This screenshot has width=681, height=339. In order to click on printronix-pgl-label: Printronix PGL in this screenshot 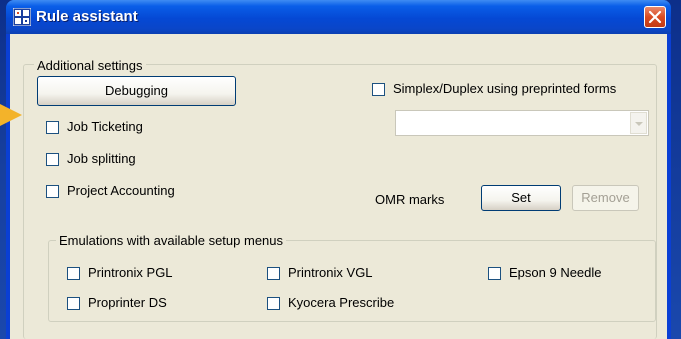, I will do `click(130, 272)`.